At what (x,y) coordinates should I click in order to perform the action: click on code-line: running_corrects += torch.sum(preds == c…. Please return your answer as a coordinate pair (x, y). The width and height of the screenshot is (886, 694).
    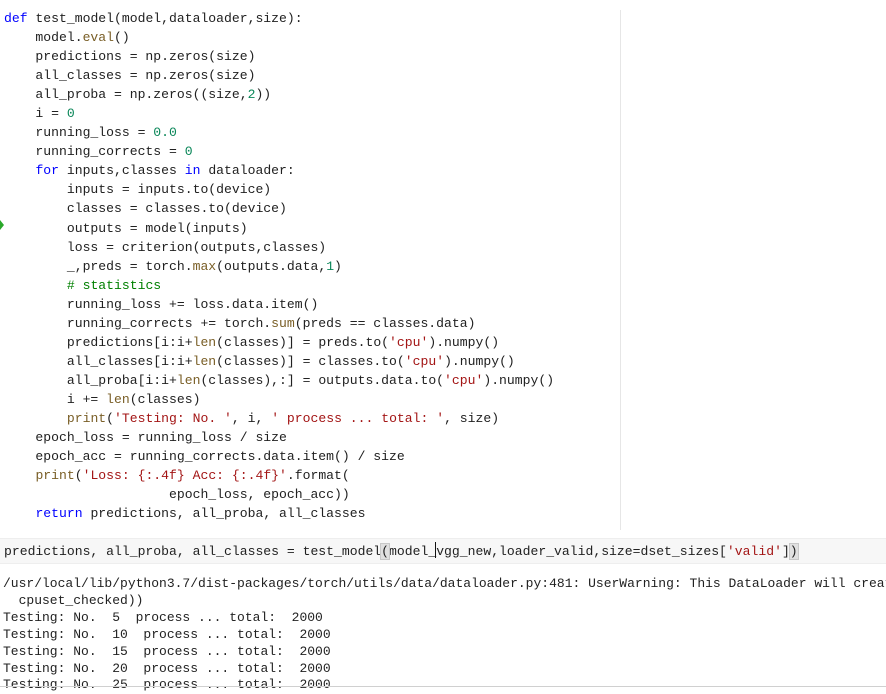
    Looking at the image, I should click on (279, 323).